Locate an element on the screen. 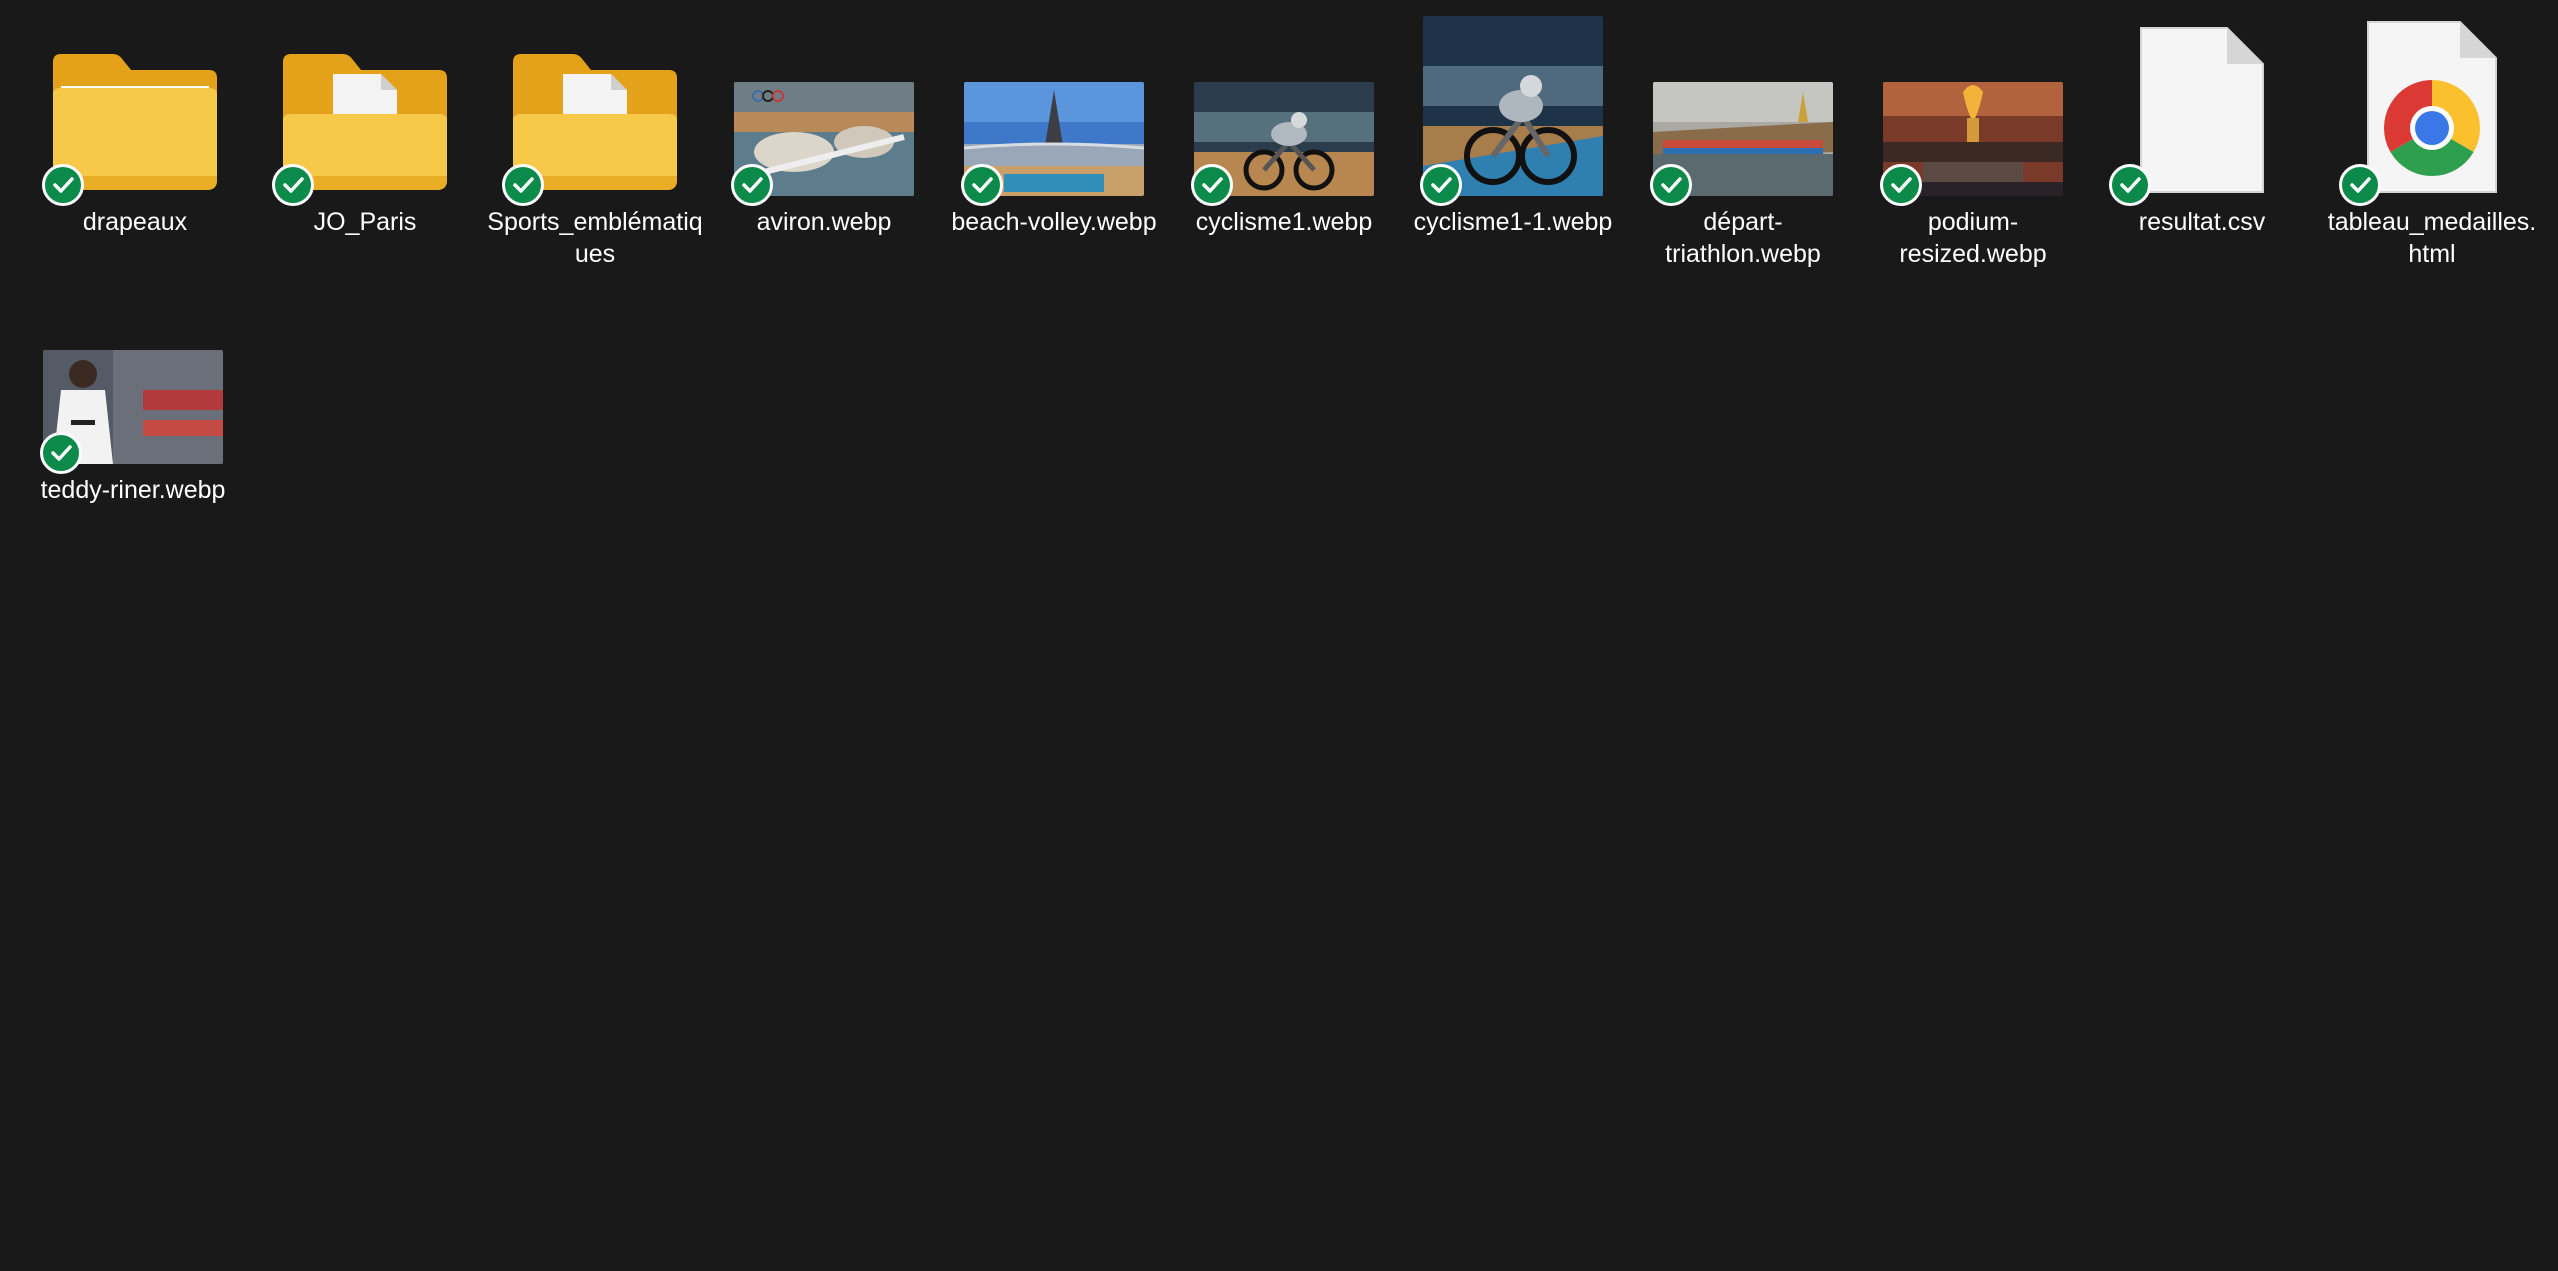 The height and width of the screenshot is (1271, 2558). item-label: Sports_emblématiques is located at coordinates (595, 238).